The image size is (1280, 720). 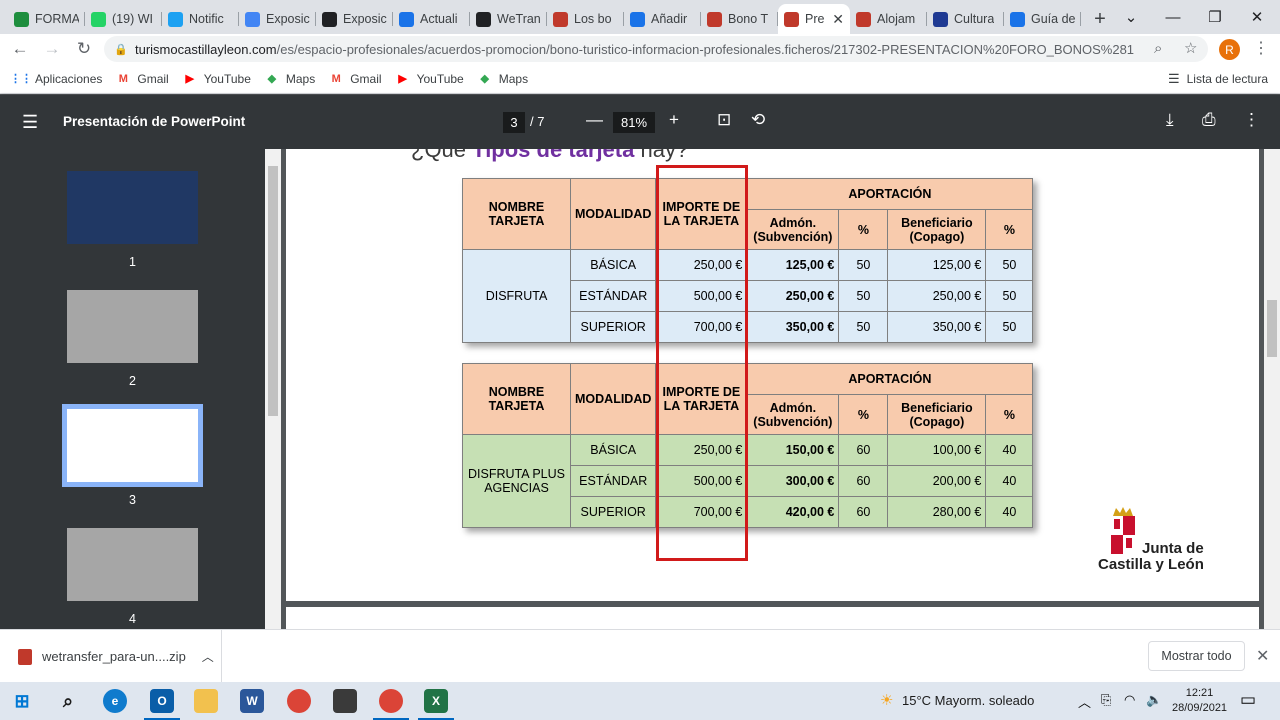 I want to click on browser-tab: Bono T, so click(x=739, y=19).